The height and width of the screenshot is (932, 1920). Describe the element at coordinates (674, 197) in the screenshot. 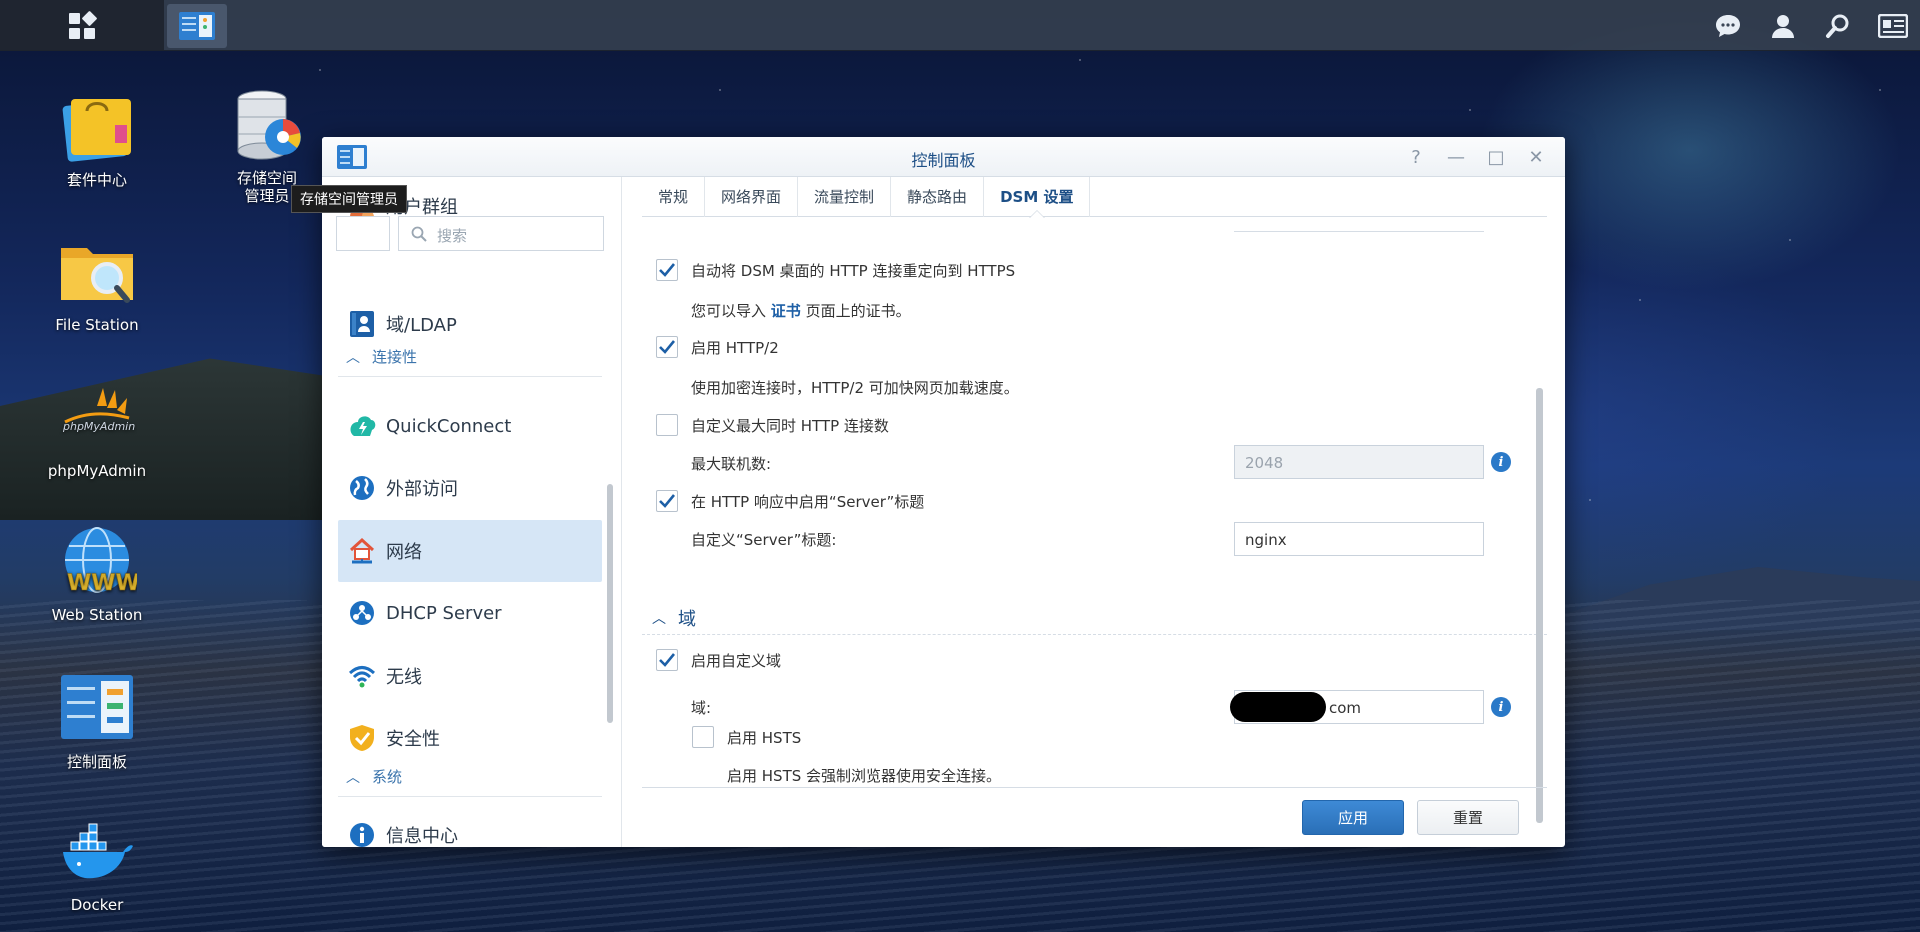

I see `tab-general: 常规` at that location.